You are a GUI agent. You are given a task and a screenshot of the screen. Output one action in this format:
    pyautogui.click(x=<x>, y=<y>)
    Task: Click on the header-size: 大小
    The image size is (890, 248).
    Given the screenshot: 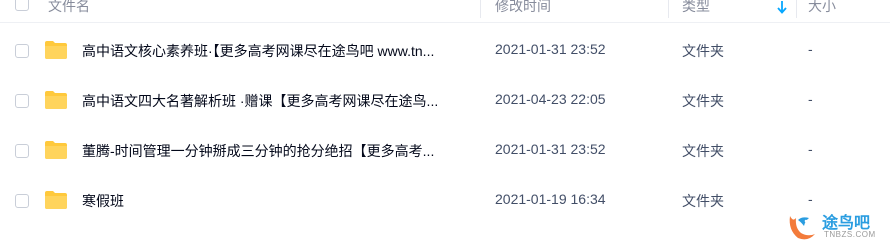 What is the action you would take?
    pyautogui.click(x=822, y=8)
    